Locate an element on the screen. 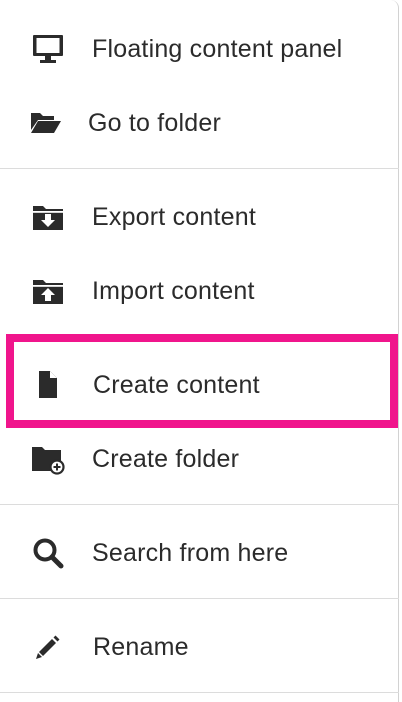 This screenshot has height=702, width=402. menu-item-label: Import content is located at coordinates (173, 291).